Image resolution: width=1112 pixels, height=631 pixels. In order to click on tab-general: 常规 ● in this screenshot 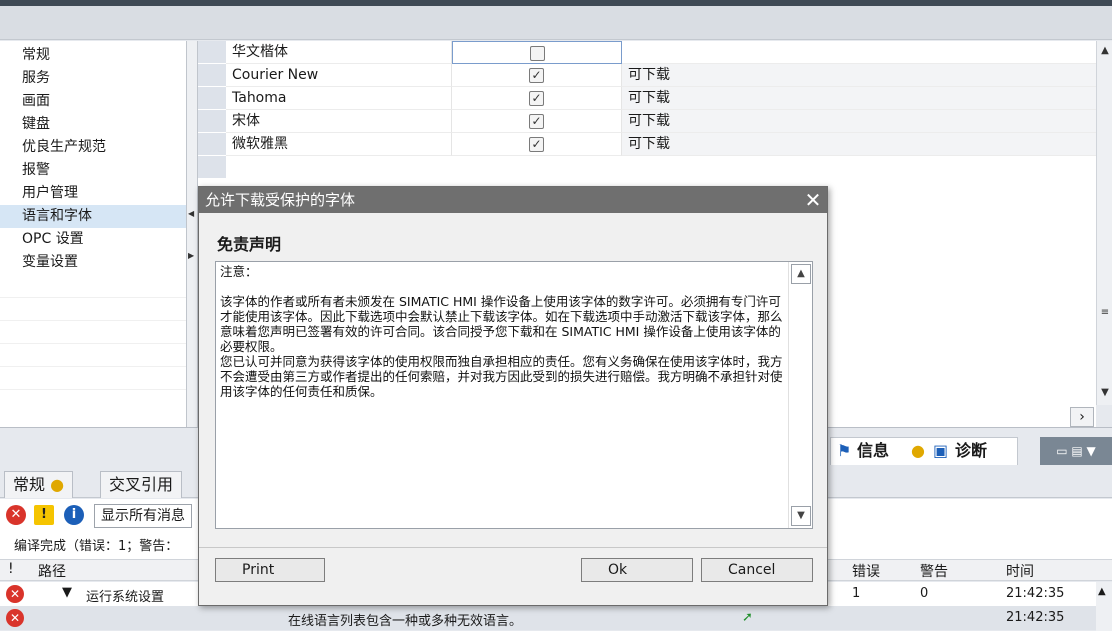, I will do `click(39, 484)`.